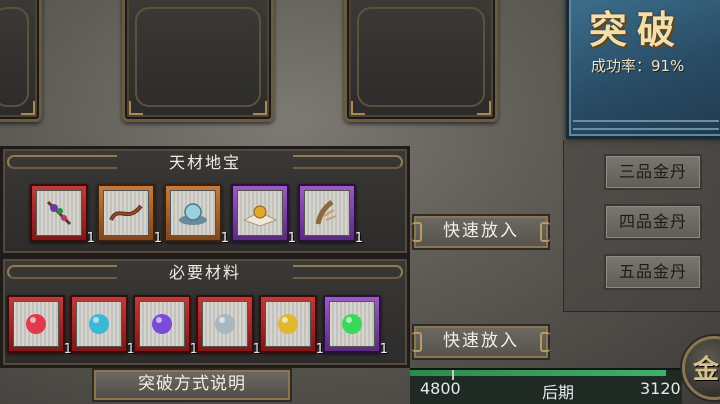 The image size is (720, 404). I want to click on success-rate-value: 91%, so click(668, 66).